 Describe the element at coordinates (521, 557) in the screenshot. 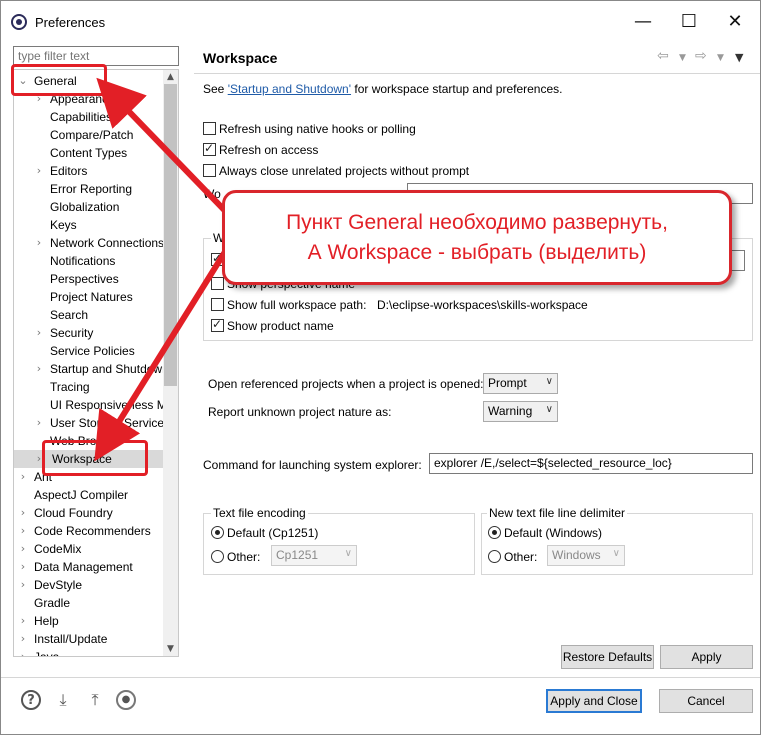

I see `delimiter-other-label: Other:` at that location.